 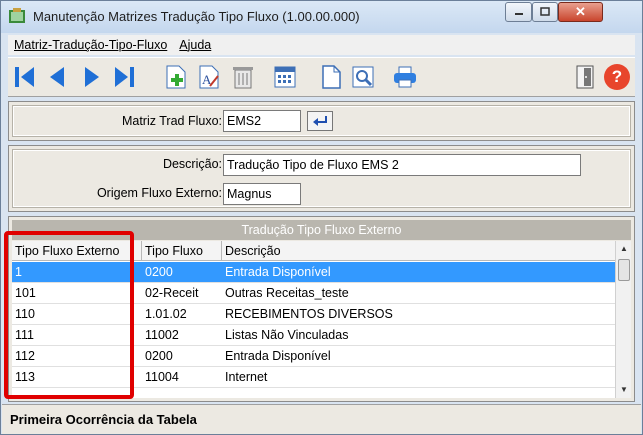 I want to click on cell-descricao: Outras Receitas_teste, so click(x=287, y=293).